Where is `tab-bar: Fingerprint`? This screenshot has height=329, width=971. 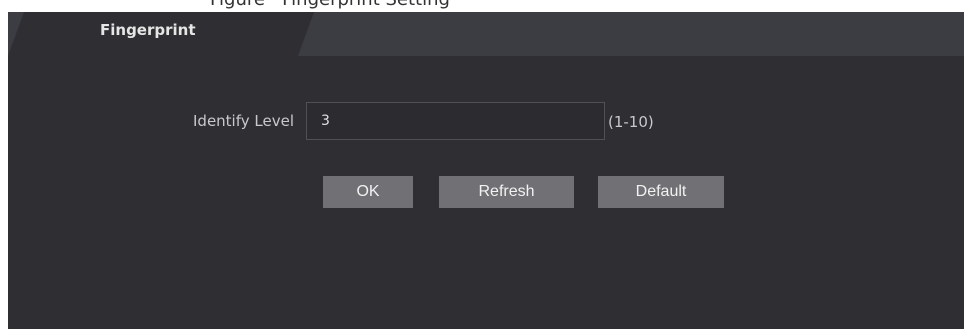 tab-bar: Fingerprint is located at coordinates (486, 34).